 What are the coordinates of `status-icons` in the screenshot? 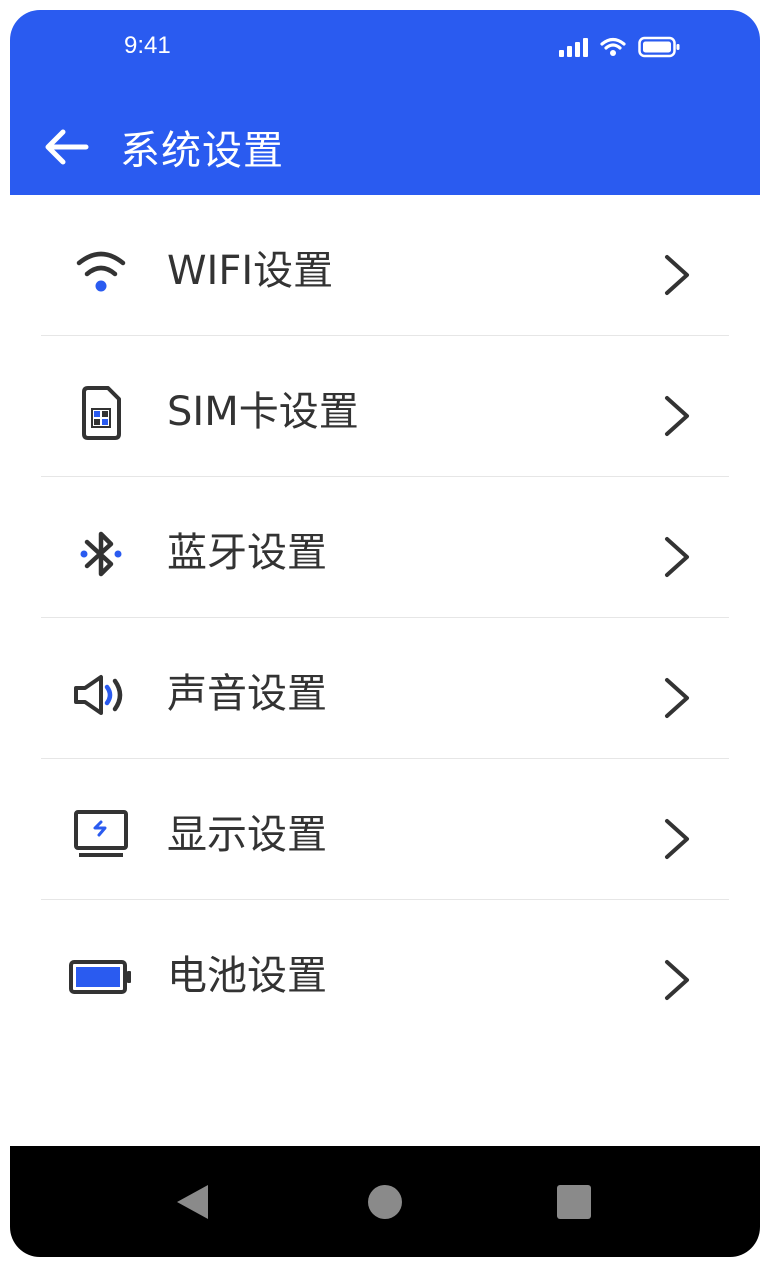 It's located at (619, 47).